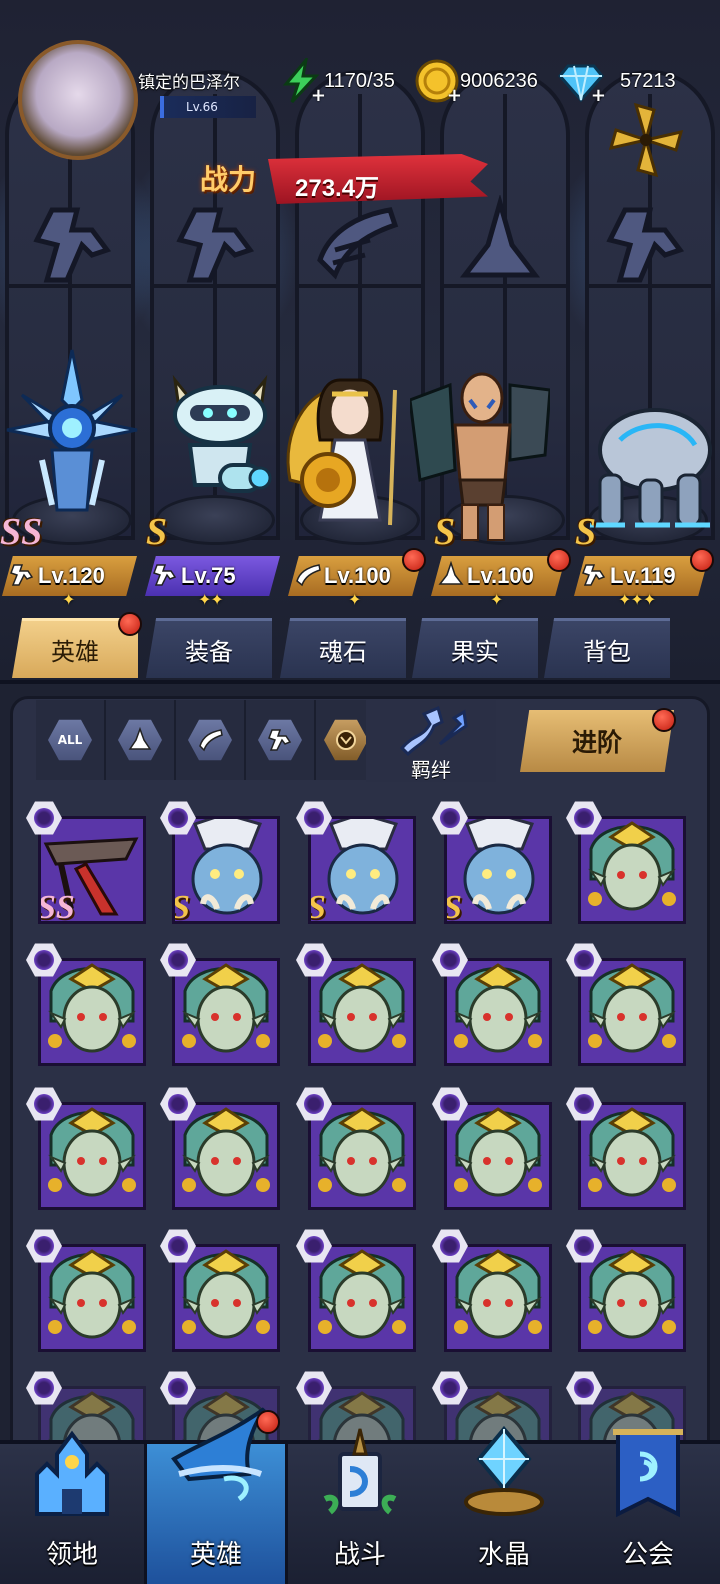 This screenshot has height=1584, width=720. Describe the element at coordinates (582, 82) in the screenshot. I see `diamond-icon: +` at that location.